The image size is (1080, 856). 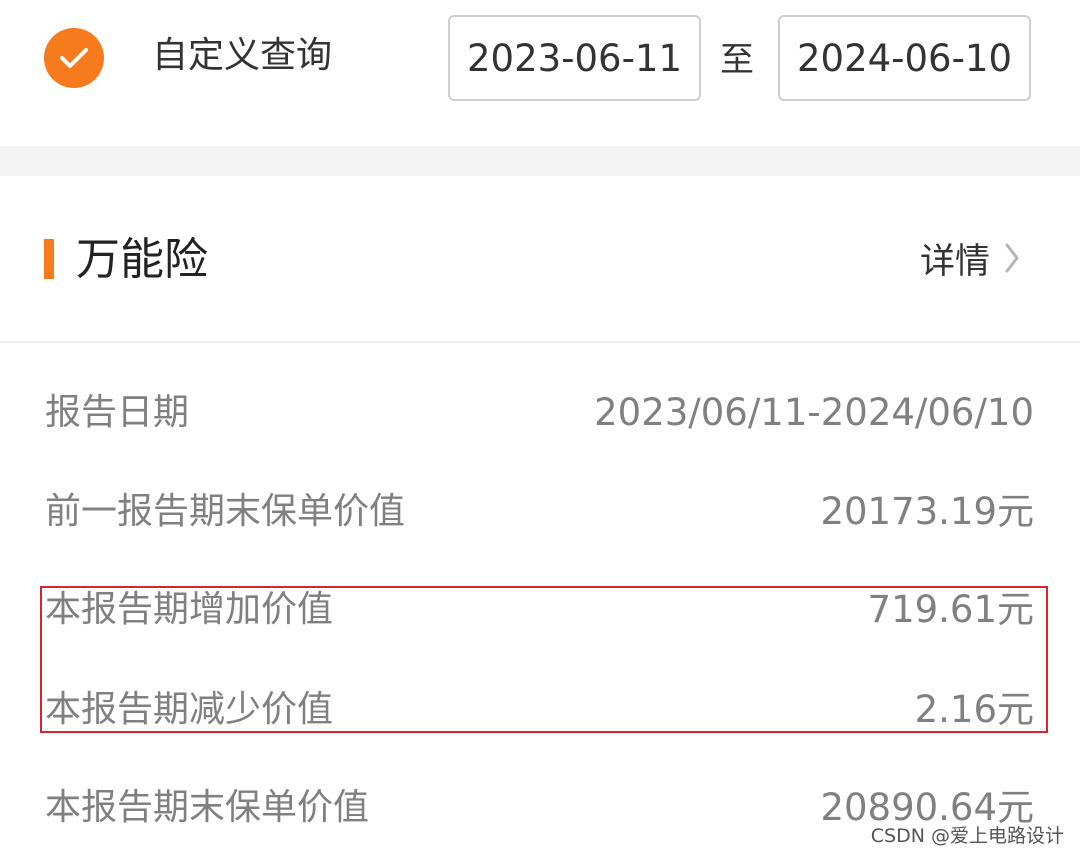 What do you see at coordinates (814, 412) in the screenshot?
I see `row-value: 2023/06/11-2024/06/10` at bounding box center [814, 412].